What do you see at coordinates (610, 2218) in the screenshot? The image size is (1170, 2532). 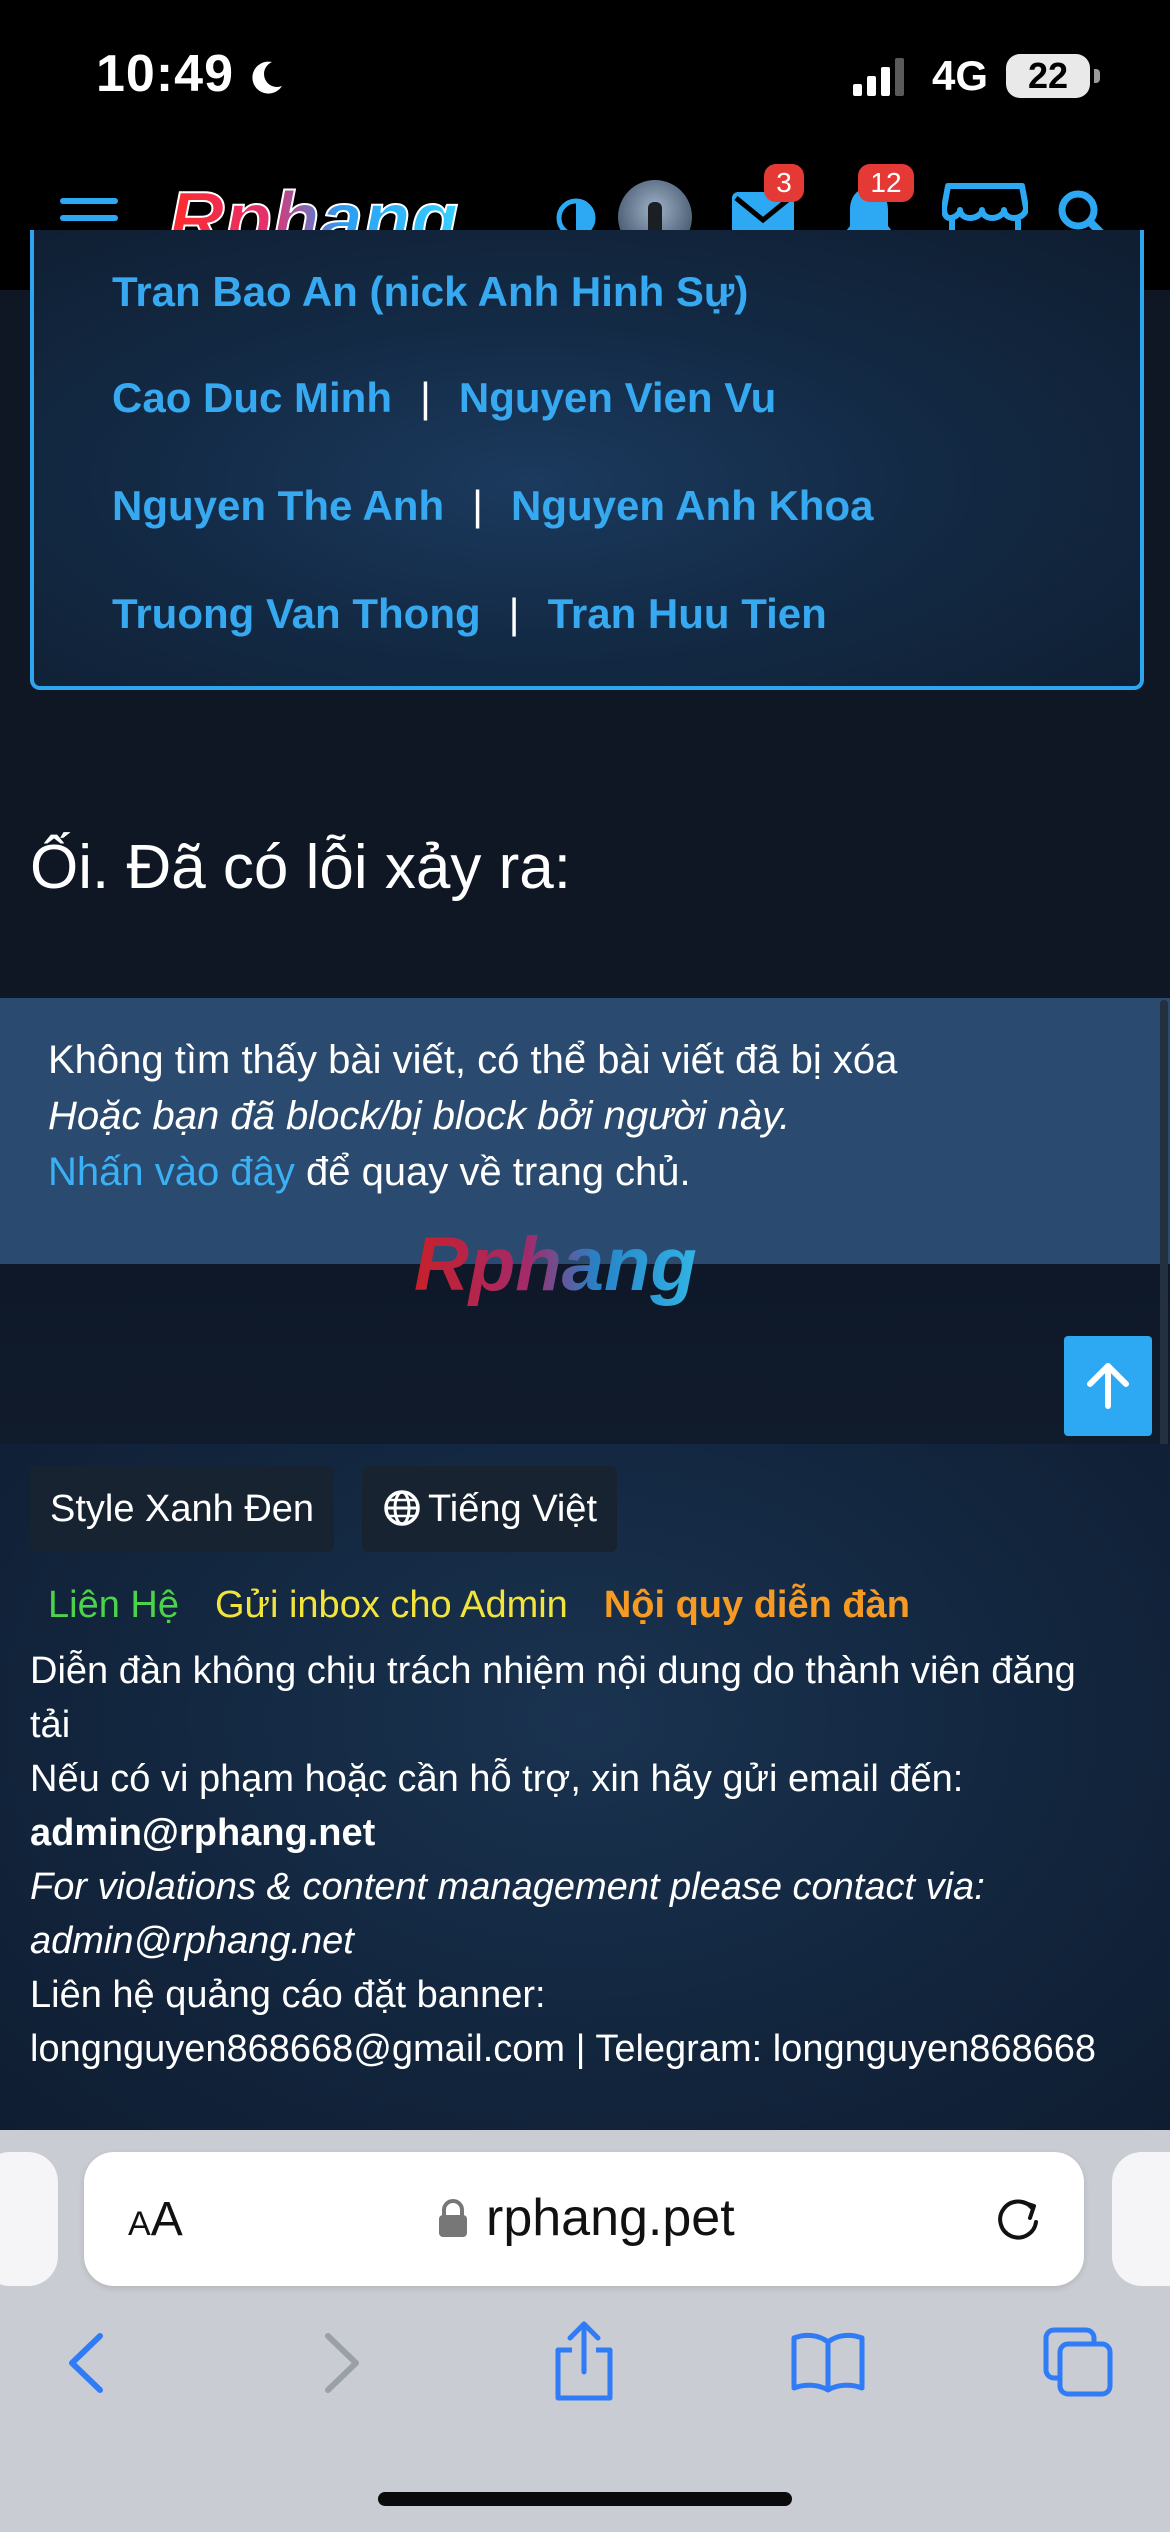 I see `url-domain: rphang.pet` at bounding box center [610, 2218].